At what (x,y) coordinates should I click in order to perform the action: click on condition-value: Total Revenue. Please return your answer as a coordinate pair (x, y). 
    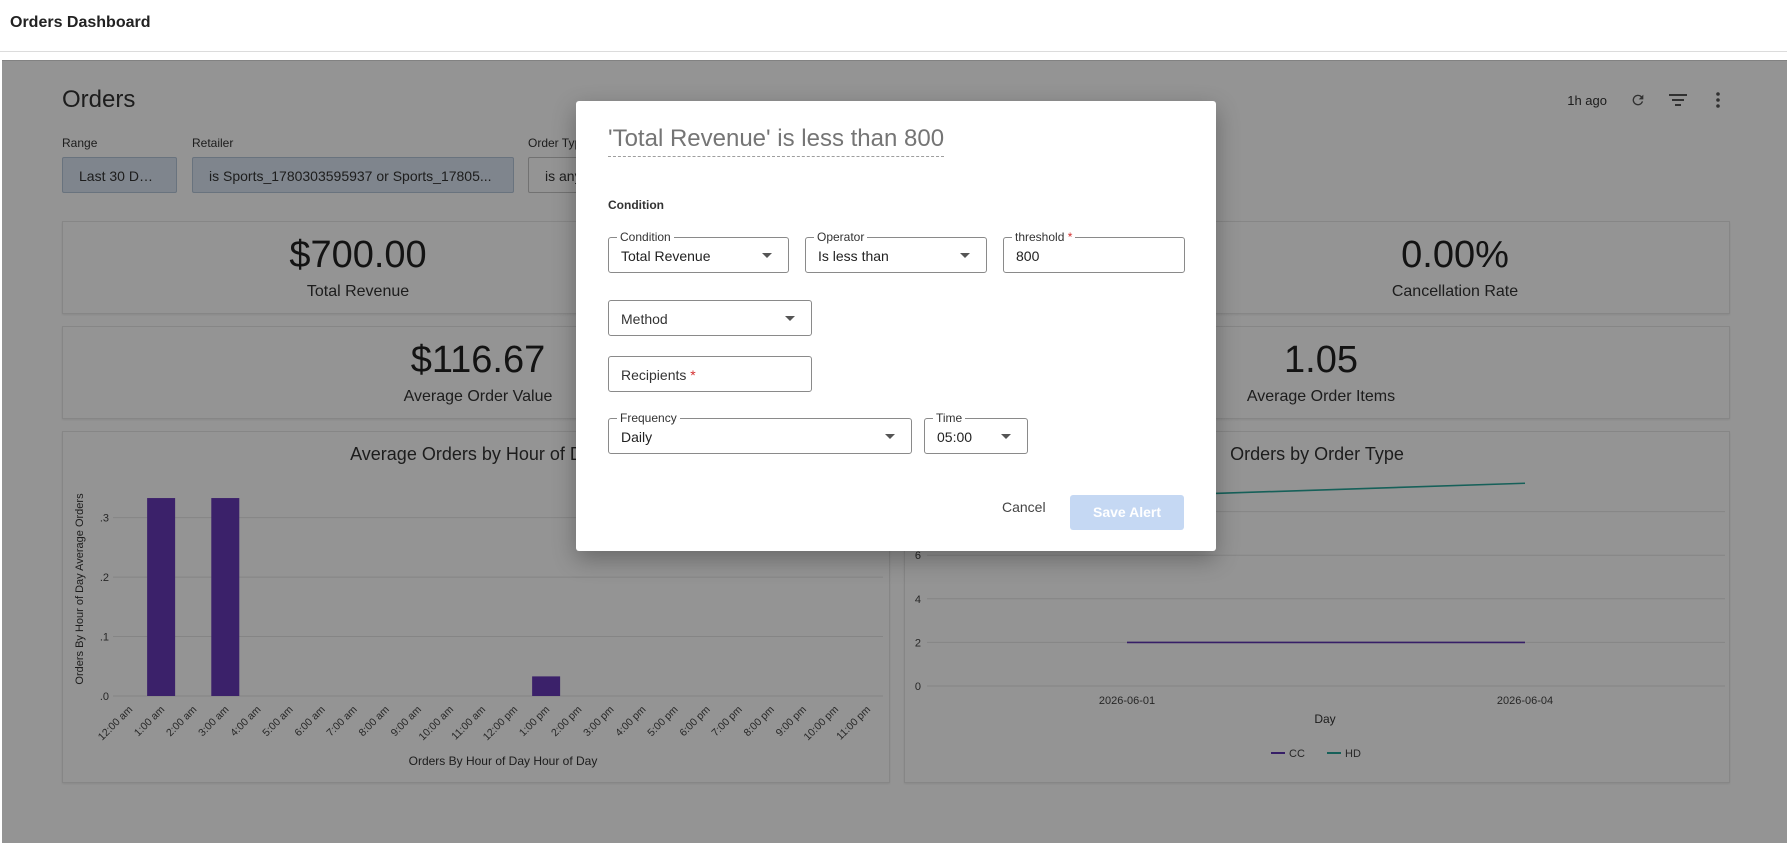
    Looking at the image, I should click on (666, 256).